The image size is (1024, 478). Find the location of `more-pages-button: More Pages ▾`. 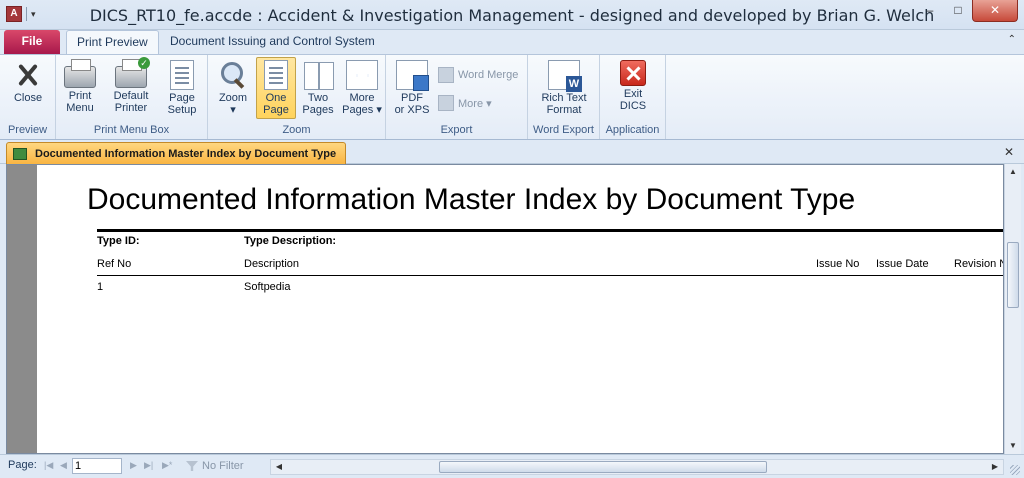

more-pages-button: More Pages ▾ is located at coordinates (362, 88).